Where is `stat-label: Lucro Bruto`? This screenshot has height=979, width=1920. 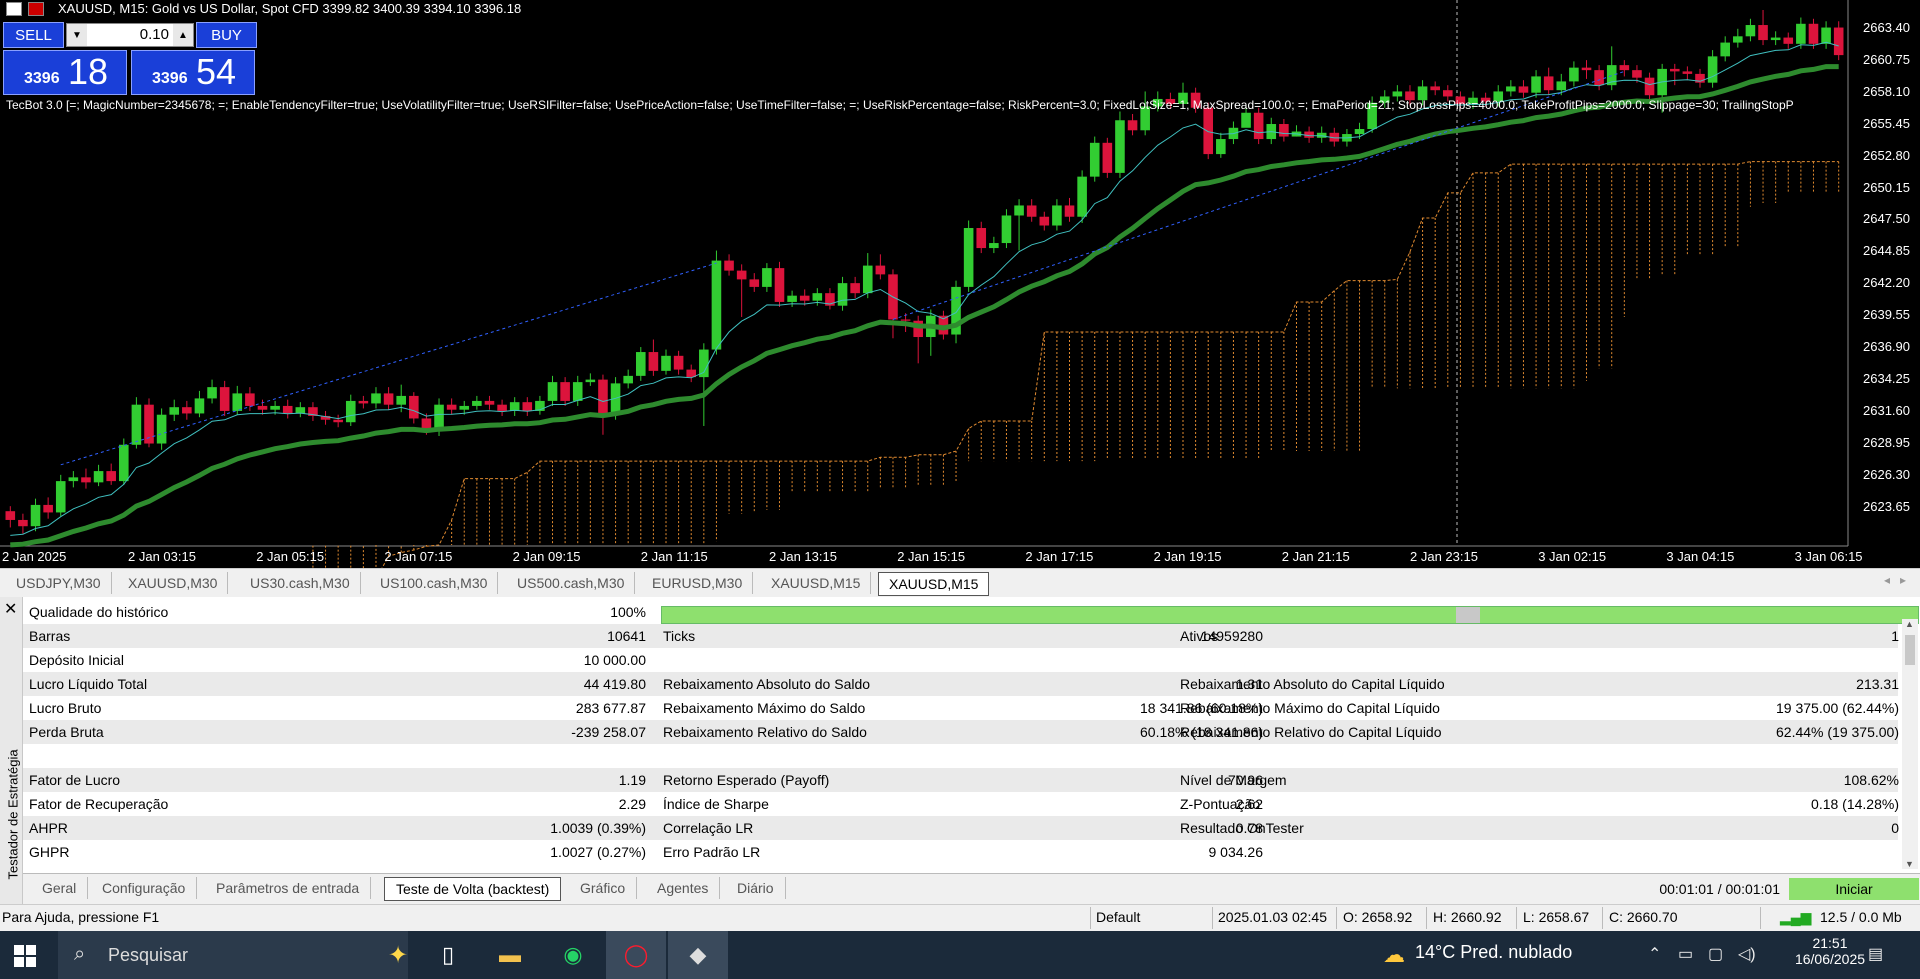
stat-label: Lucro Bruto is located at coordinates (65, 708).